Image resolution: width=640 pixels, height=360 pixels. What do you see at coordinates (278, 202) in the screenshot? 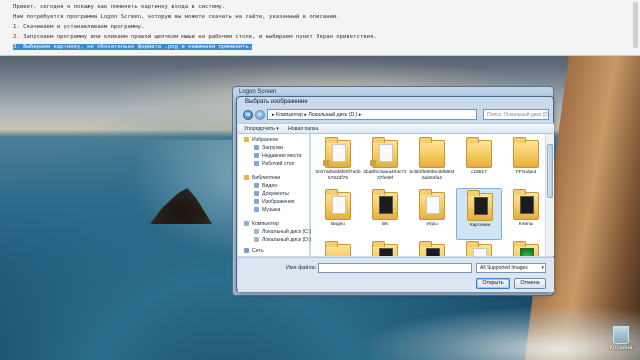
I see `nav-images-label: Изображения` at bounding box center [278, 202].